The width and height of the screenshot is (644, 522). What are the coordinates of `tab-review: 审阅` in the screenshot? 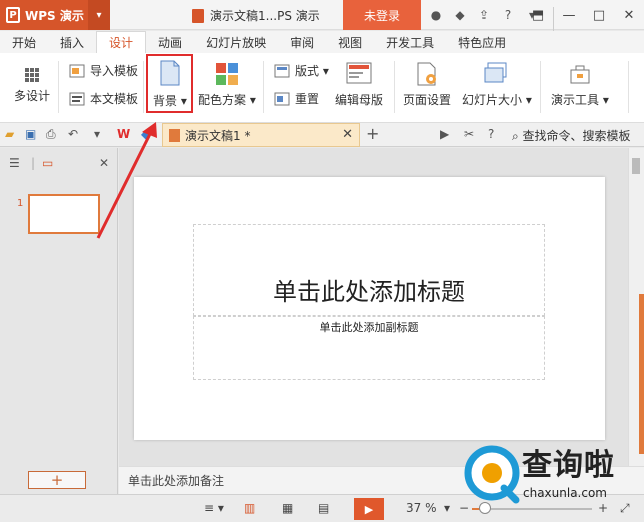 It's located at (302, 42).